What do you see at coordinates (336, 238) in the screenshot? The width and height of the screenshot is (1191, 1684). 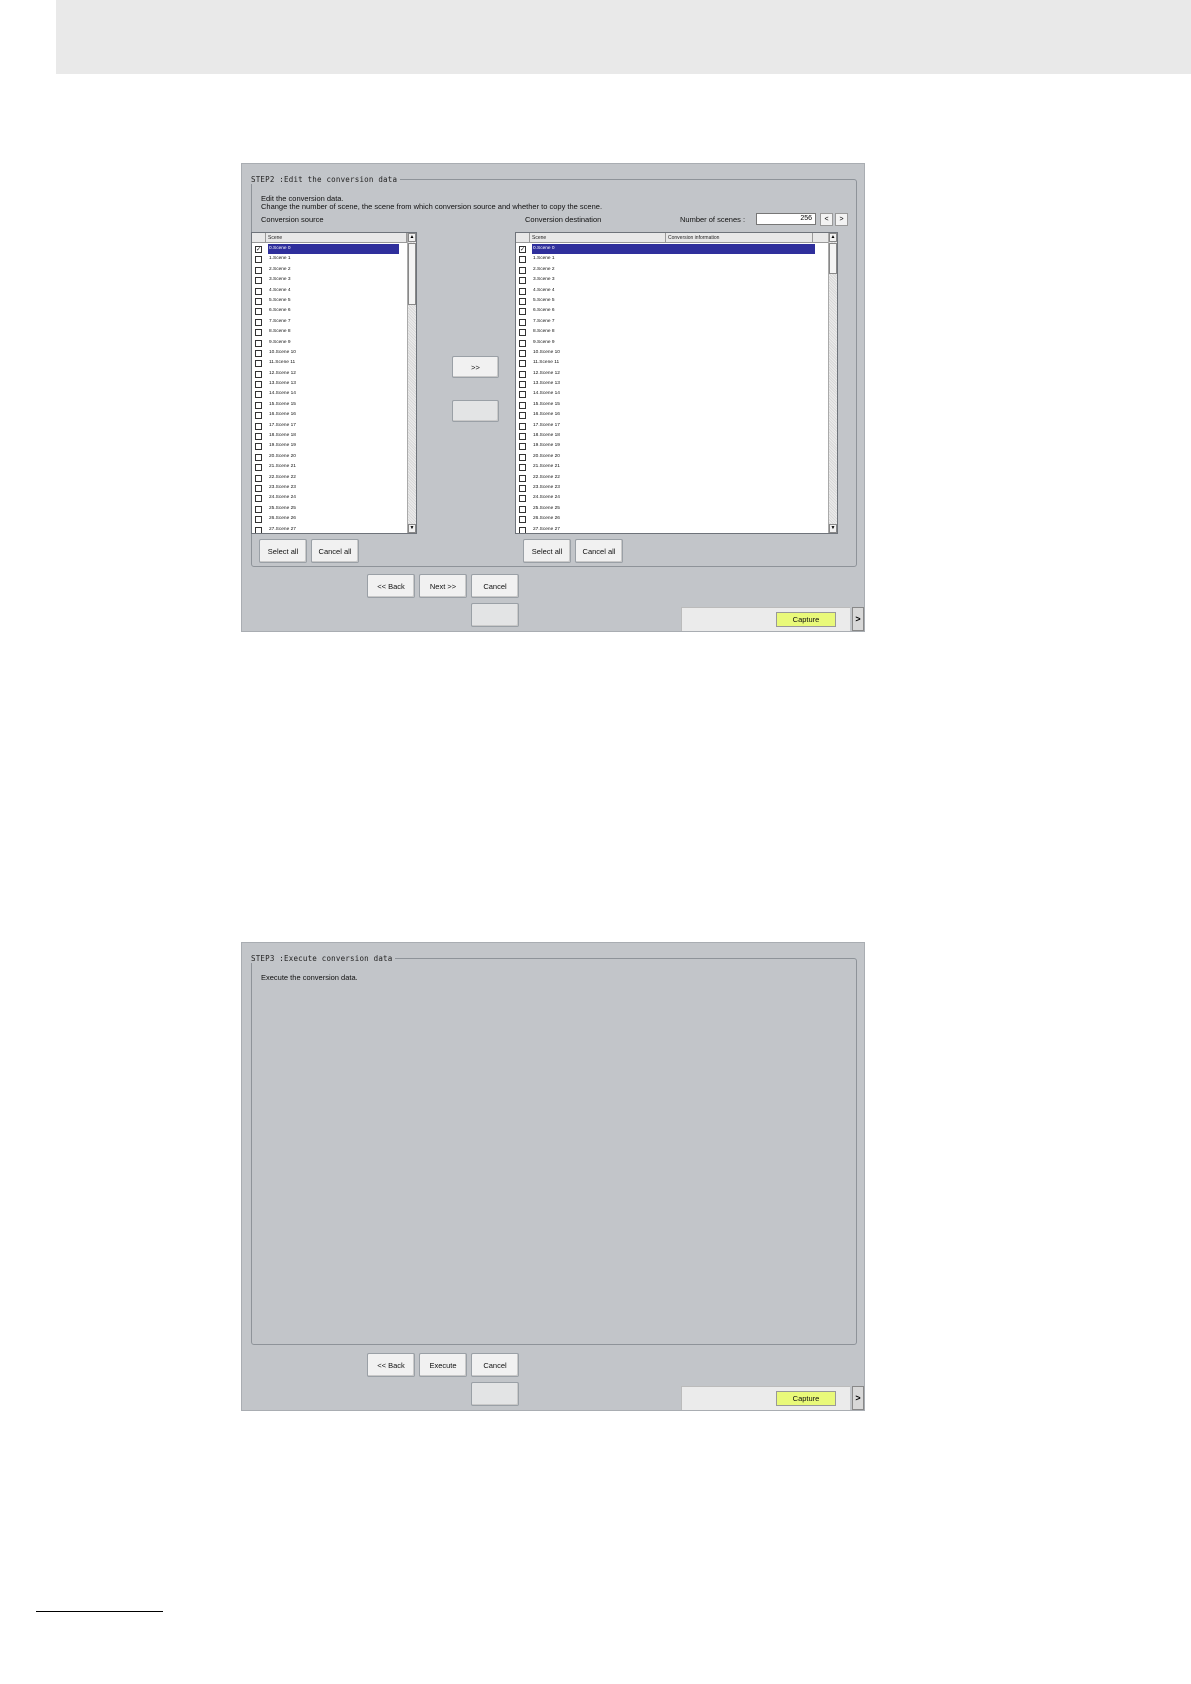 I see `source-col-scene: Scene` at bounding box center [336, 238].